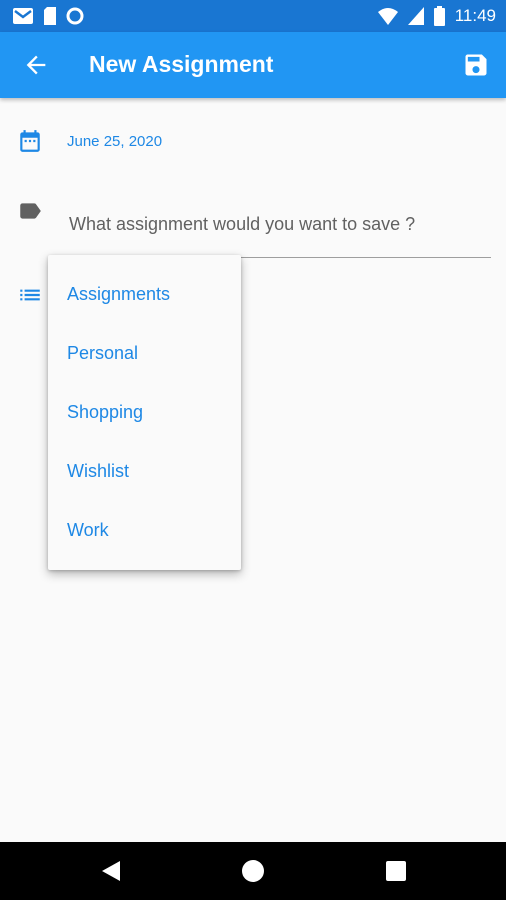 Image resolution: width=506 pixels, height=900 pixels. I want to click on status-right-icons: 11:49, so click(436, 16).